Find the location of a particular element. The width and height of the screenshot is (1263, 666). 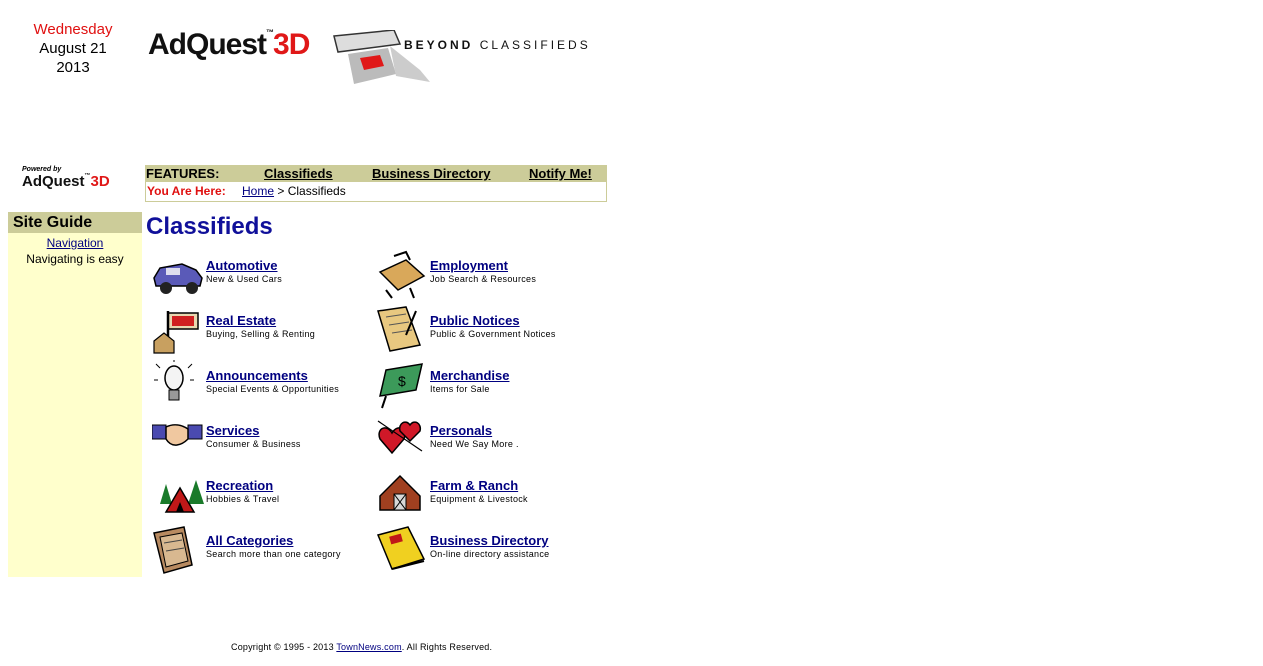

date-display: Wednesday August 21 2013 is located at coordinates (73, 48).